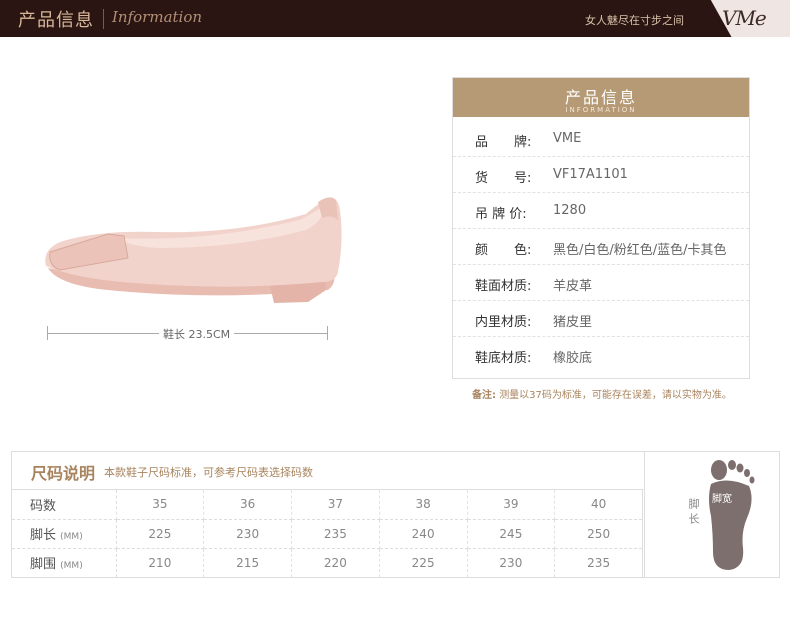 This screenshot has height=644, width=790. Describe the element at coordinates (634, 20) in the screenshot. I see `brand-slogan: 女人魅尽在寸步之间` at that location.